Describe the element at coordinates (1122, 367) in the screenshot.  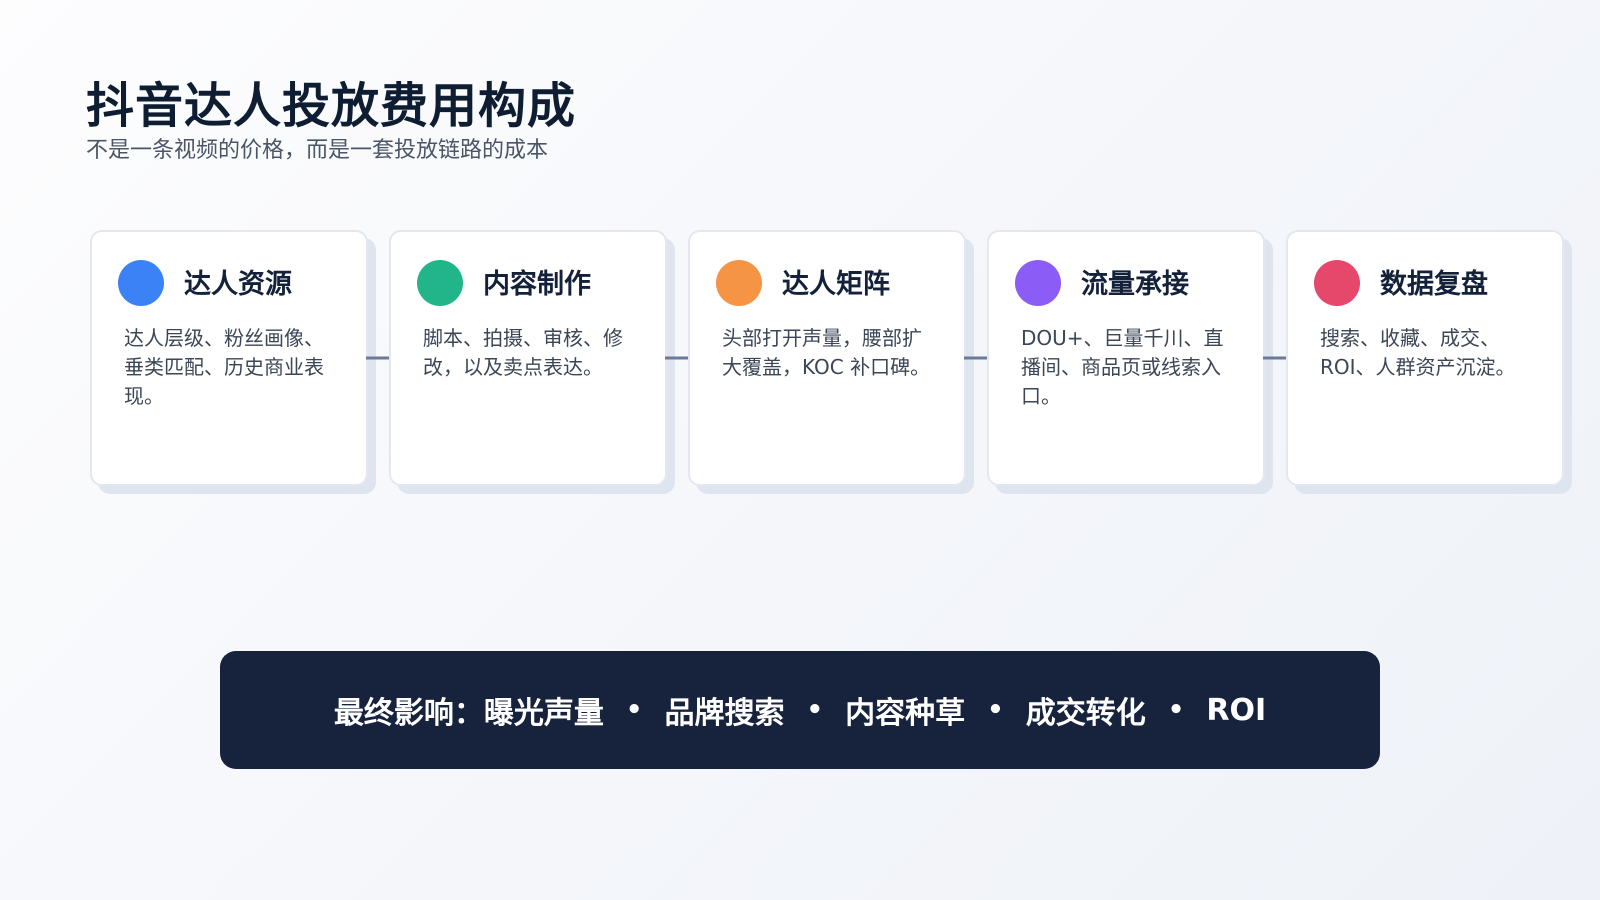
I see `step-description: DOU+、巨量千川、直播间、商品页或线索入口。` at that location.